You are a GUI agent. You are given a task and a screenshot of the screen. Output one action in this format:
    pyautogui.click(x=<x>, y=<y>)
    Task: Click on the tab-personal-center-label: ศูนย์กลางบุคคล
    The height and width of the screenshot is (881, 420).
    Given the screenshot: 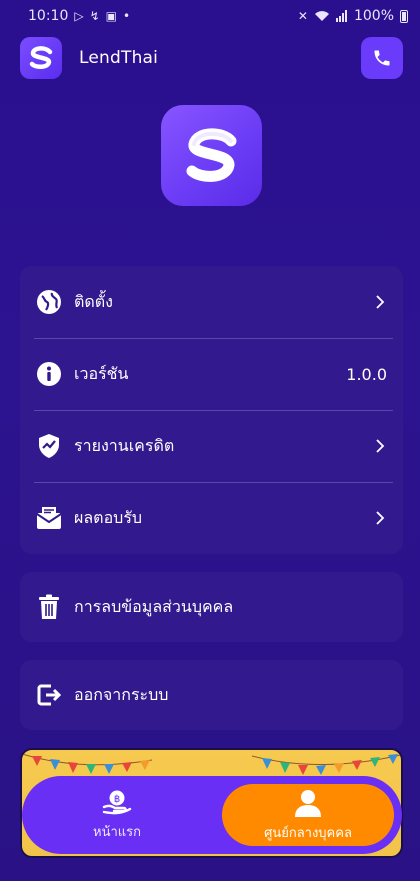 What is the action you would take?
    pyautogui.click(x=308, y=833)
    